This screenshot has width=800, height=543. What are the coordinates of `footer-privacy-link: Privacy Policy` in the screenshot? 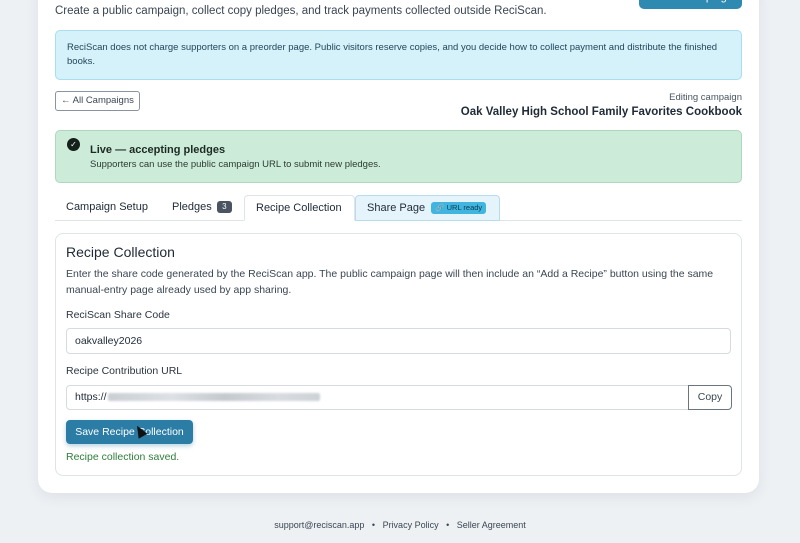 It's located at (411, 525).